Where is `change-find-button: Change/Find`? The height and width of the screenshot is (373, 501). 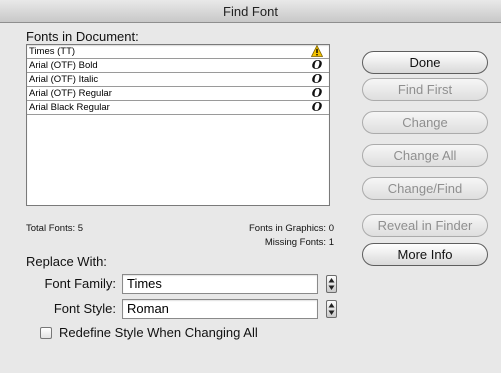
change-find-button: Change/Find is located at coordinates (425, 188).